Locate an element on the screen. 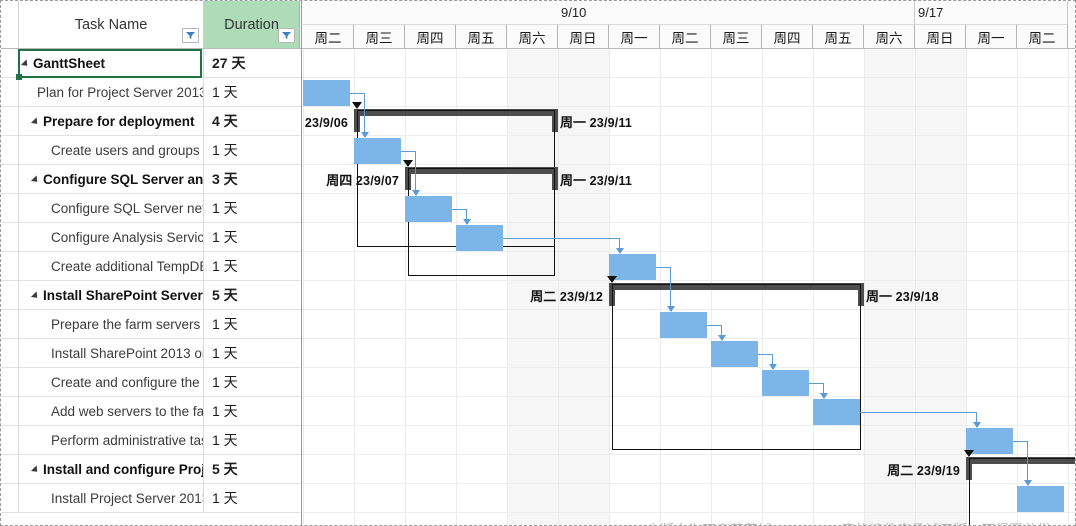 Image resolution: width=1076 pixels, height=526 pixels. table-row: Configure SQL Server netw 1 天 is located at coordinates (151, 208).